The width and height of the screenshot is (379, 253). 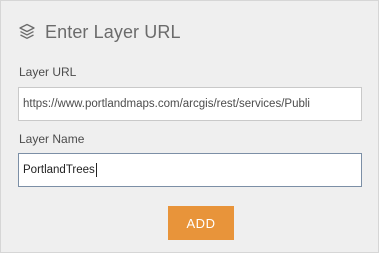 I want to click on layer-name-input: PortlandTrees, so click(x=190, y=170).